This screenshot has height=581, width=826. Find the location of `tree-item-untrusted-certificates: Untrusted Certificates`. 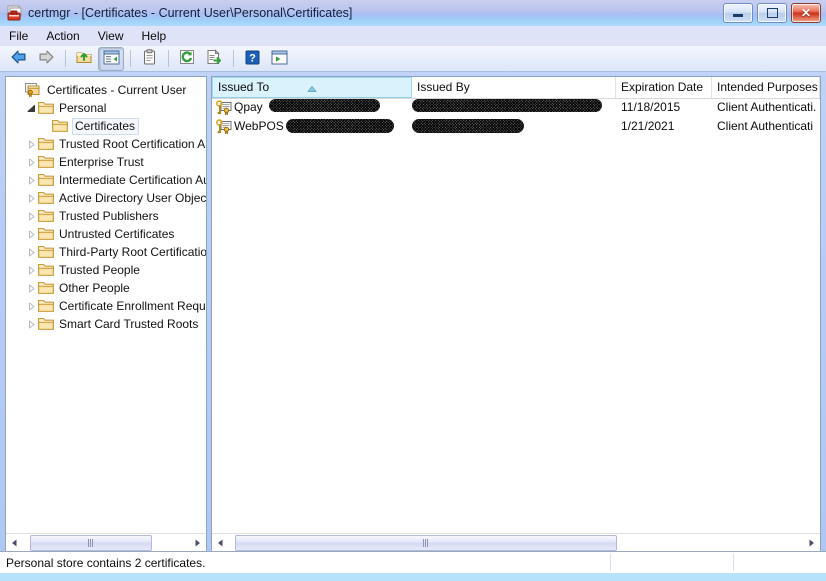

tree-item-untrusted-certificates: Untrusted Certificates is located at coordinates (106, 234).